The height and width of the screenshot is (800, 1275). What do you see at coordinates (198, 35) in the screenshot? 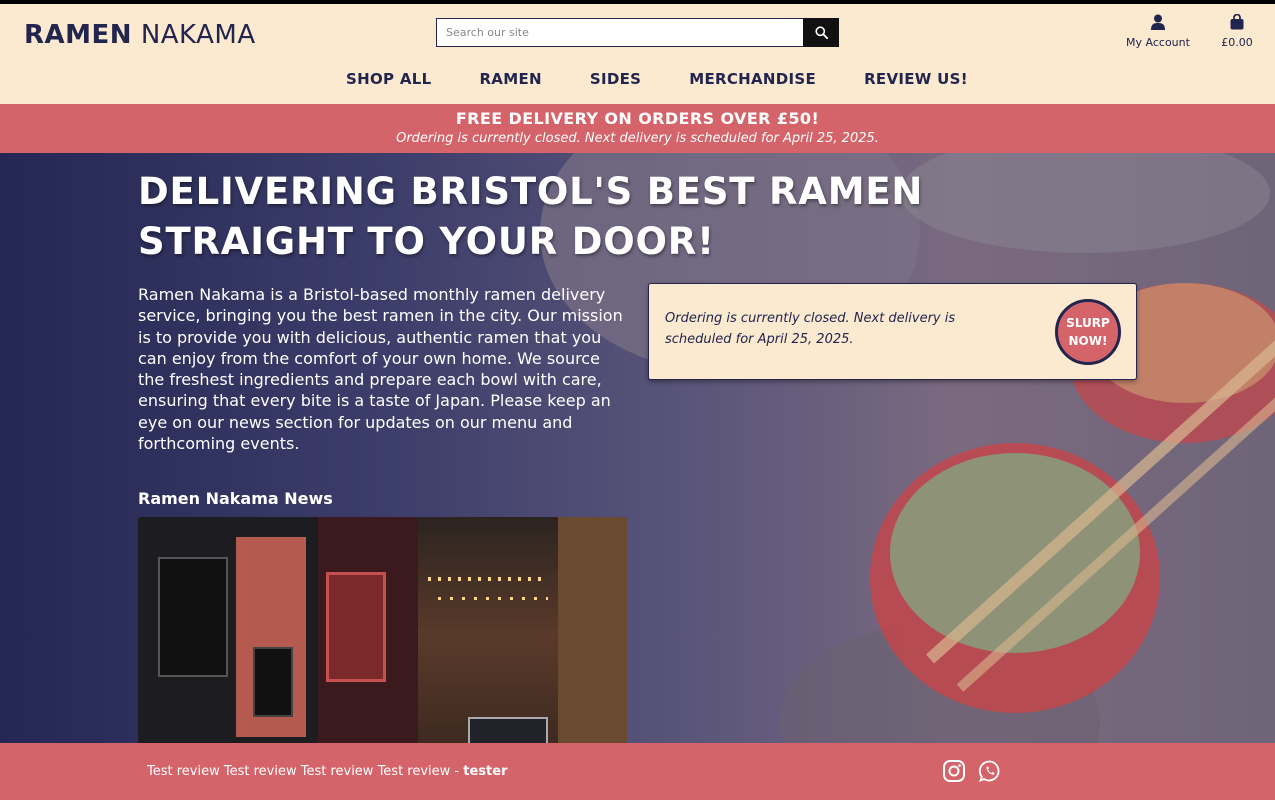
I see `logo-word-nakama: NAKAMA` at bounding box center [198, 35].